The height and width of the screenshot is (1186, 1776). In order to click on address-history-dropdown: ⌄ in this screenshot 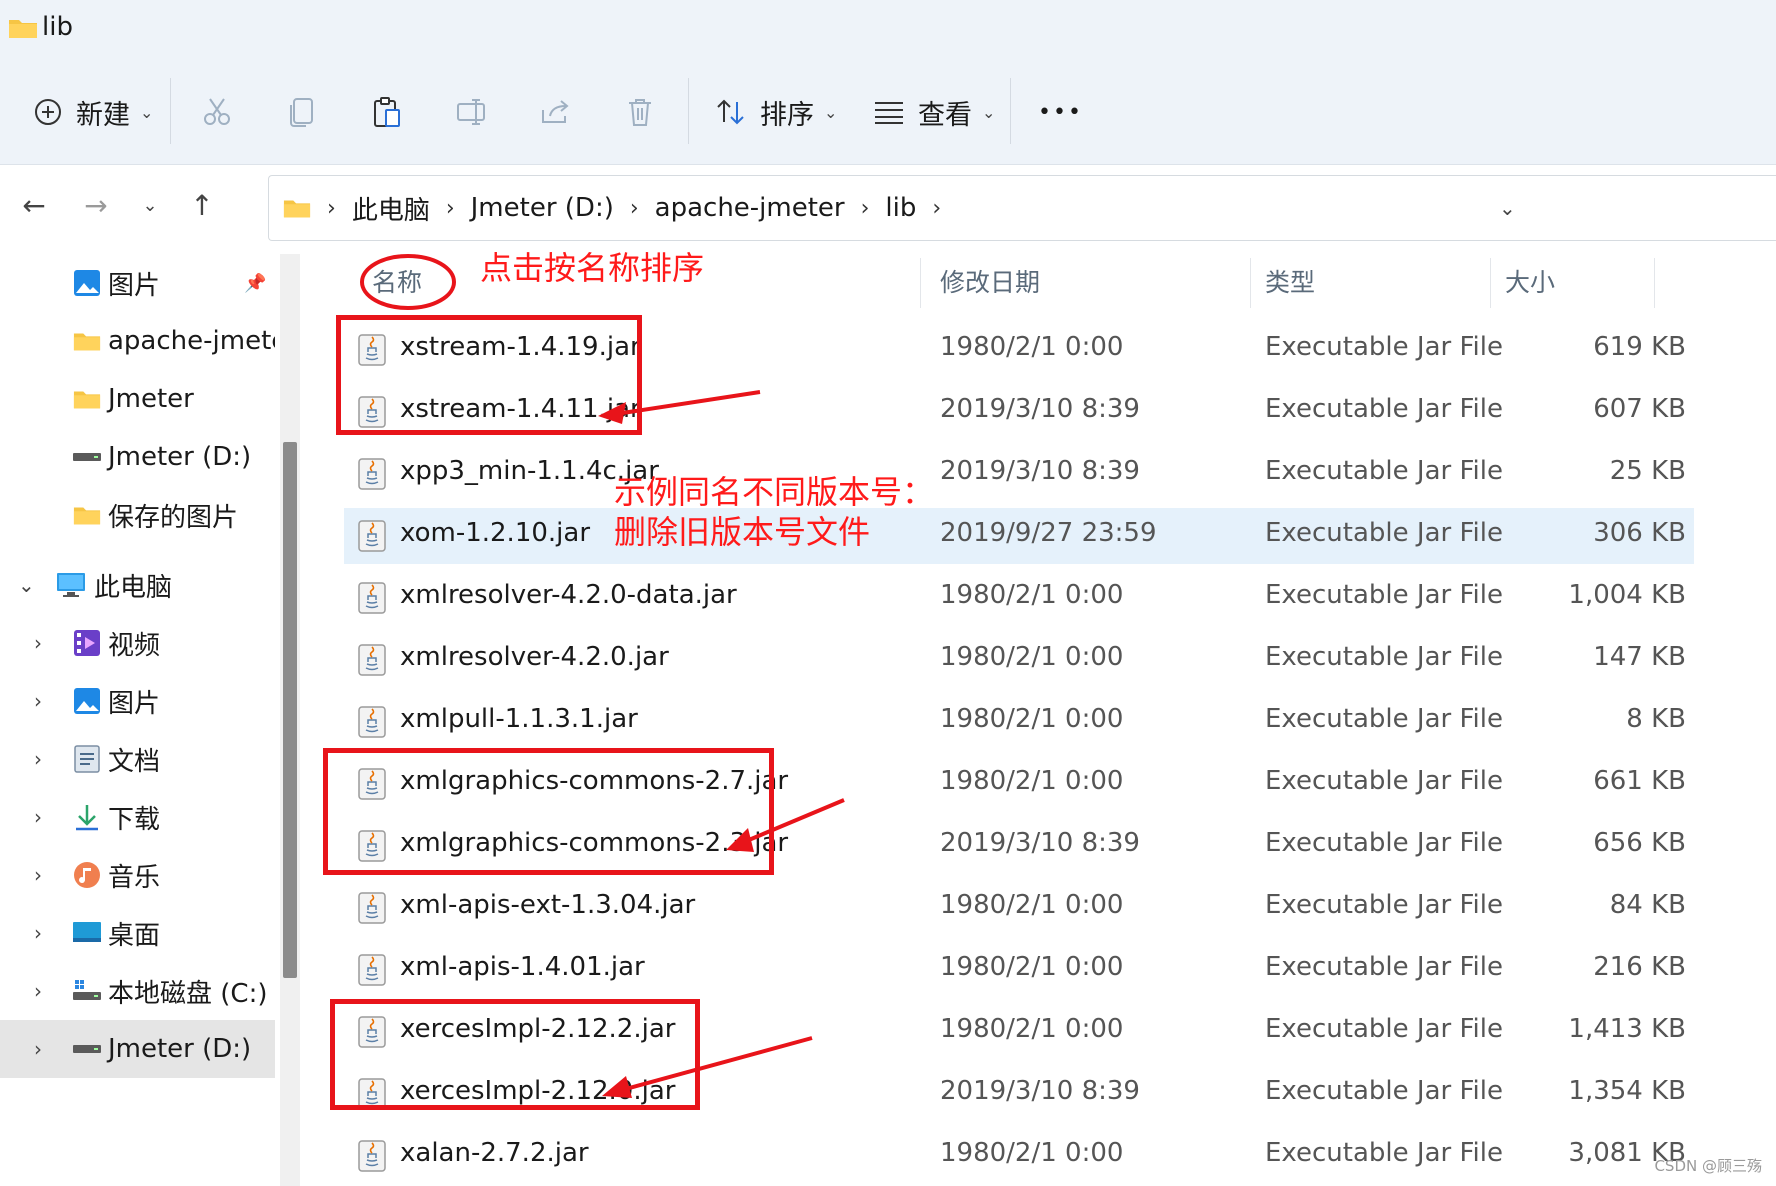, I will do `click(1507, 208)`.